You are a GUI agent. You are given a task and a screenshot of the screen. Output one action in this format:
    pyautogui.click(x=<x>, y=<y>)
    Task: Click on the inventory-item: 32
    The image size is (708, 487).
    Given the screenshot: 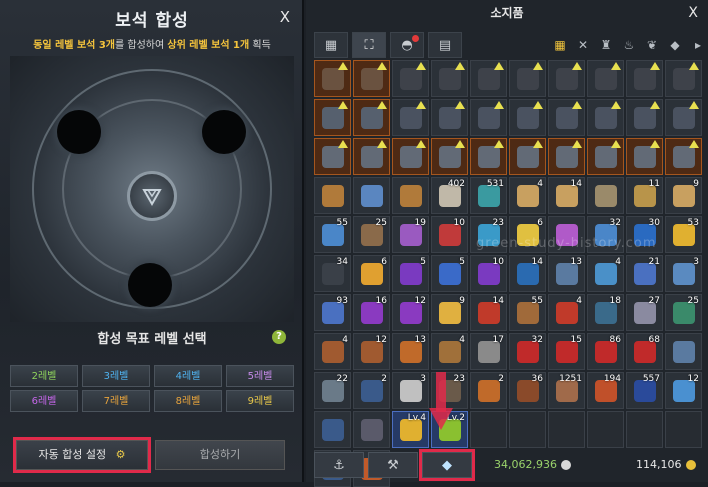 What is the action you would take?
    pyautogui.click(x=527, y=351)
    